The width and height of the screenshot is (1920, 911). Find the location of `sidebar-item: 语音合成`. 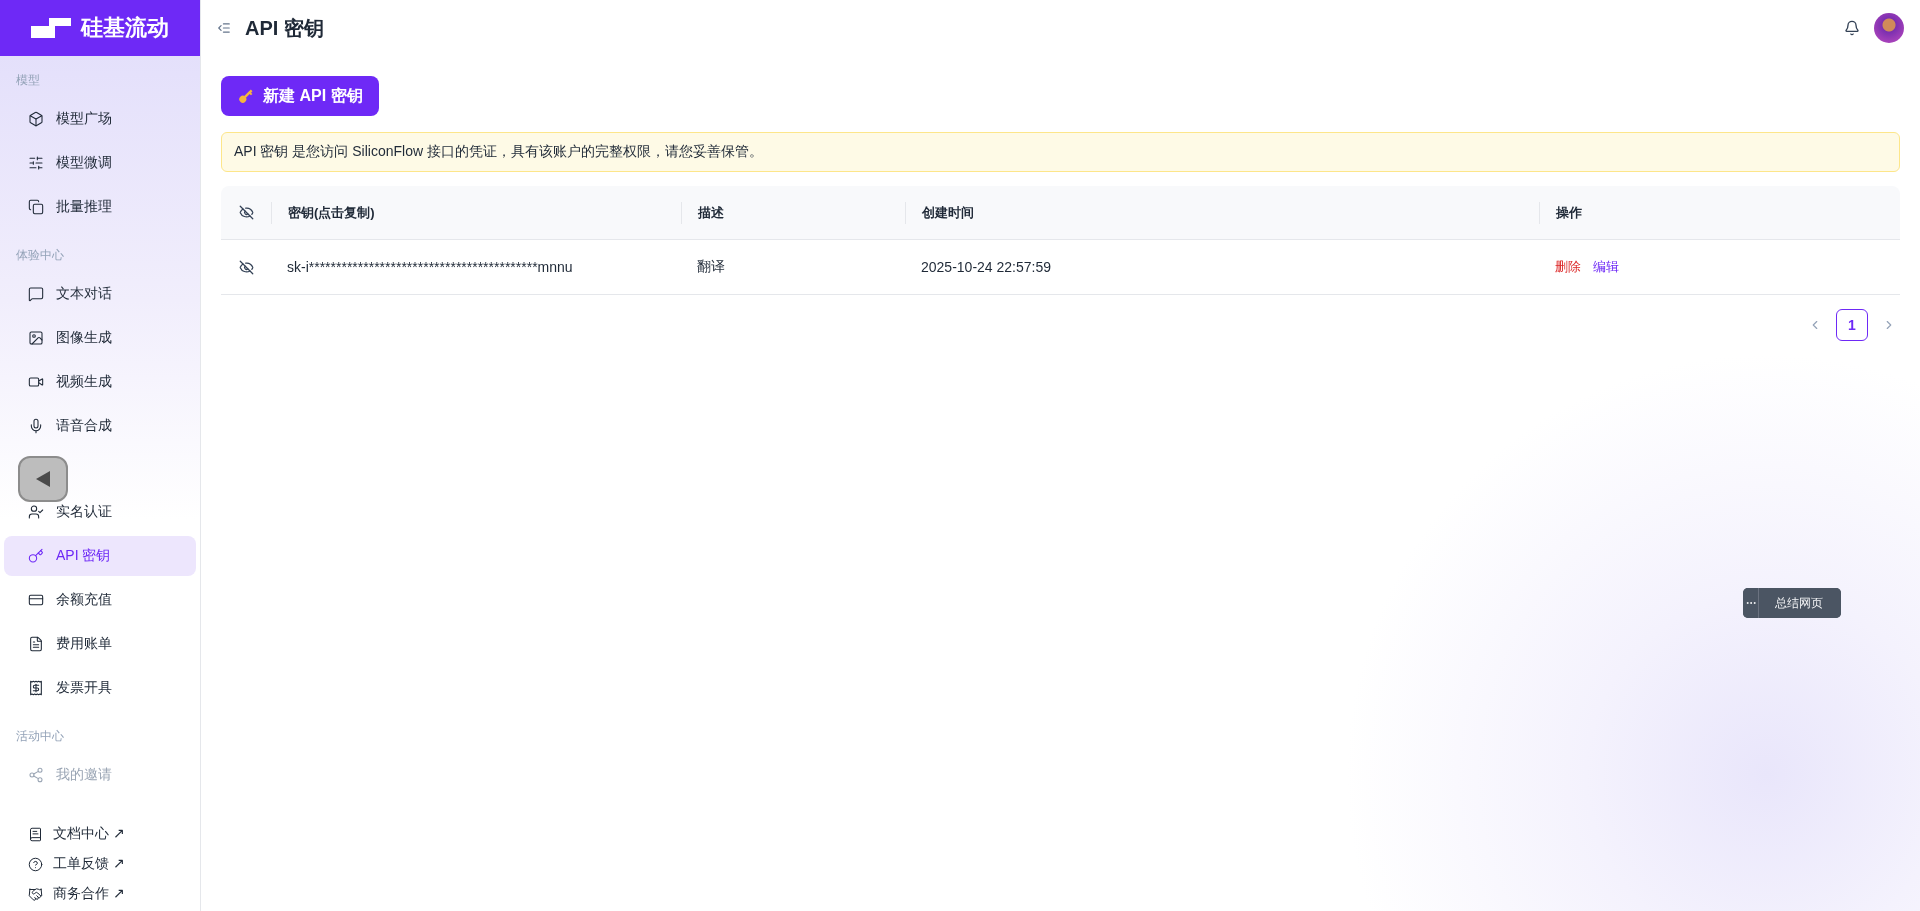

sidebar-item: 语音合成 is located at coordinates (100, 426).